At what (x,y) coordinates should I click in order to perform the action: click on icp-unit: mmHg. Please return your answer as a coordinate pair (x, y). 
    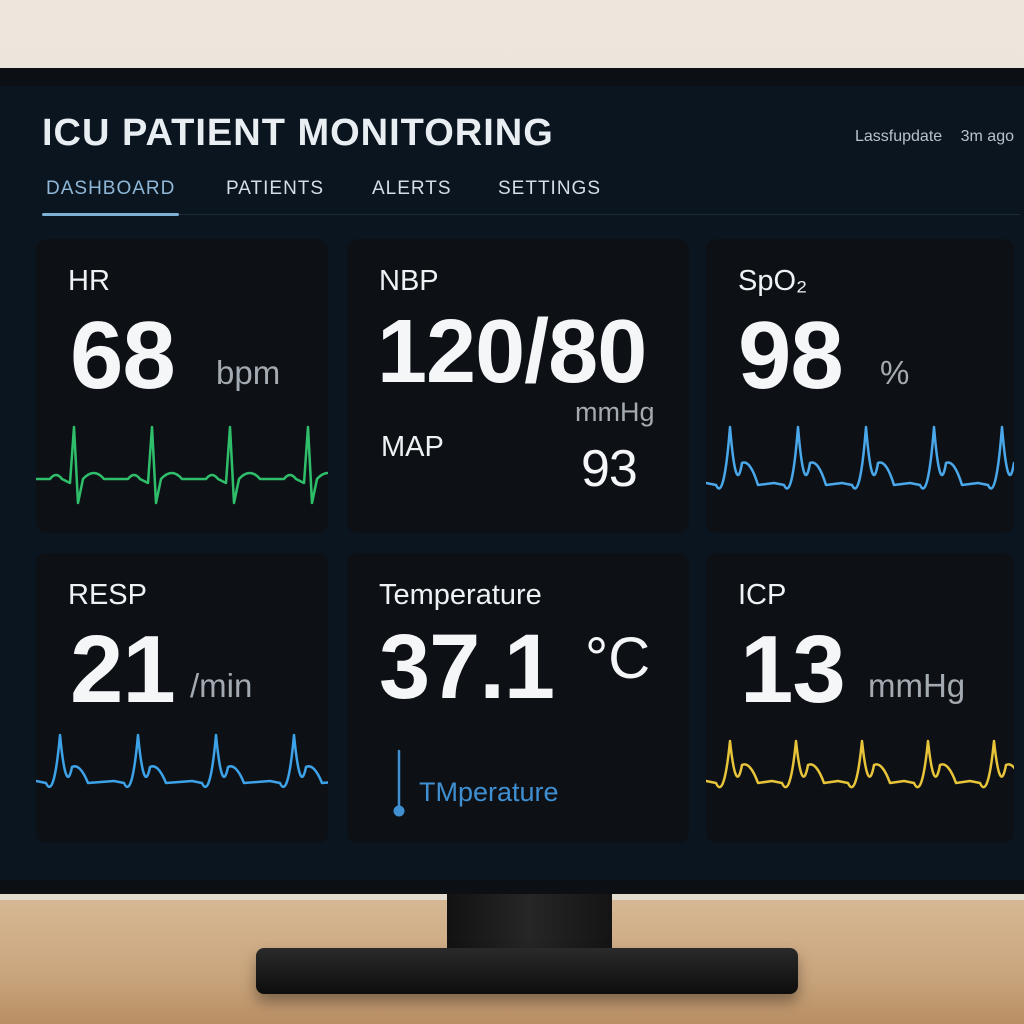
    Looking at the image, I should click on (917, 685).